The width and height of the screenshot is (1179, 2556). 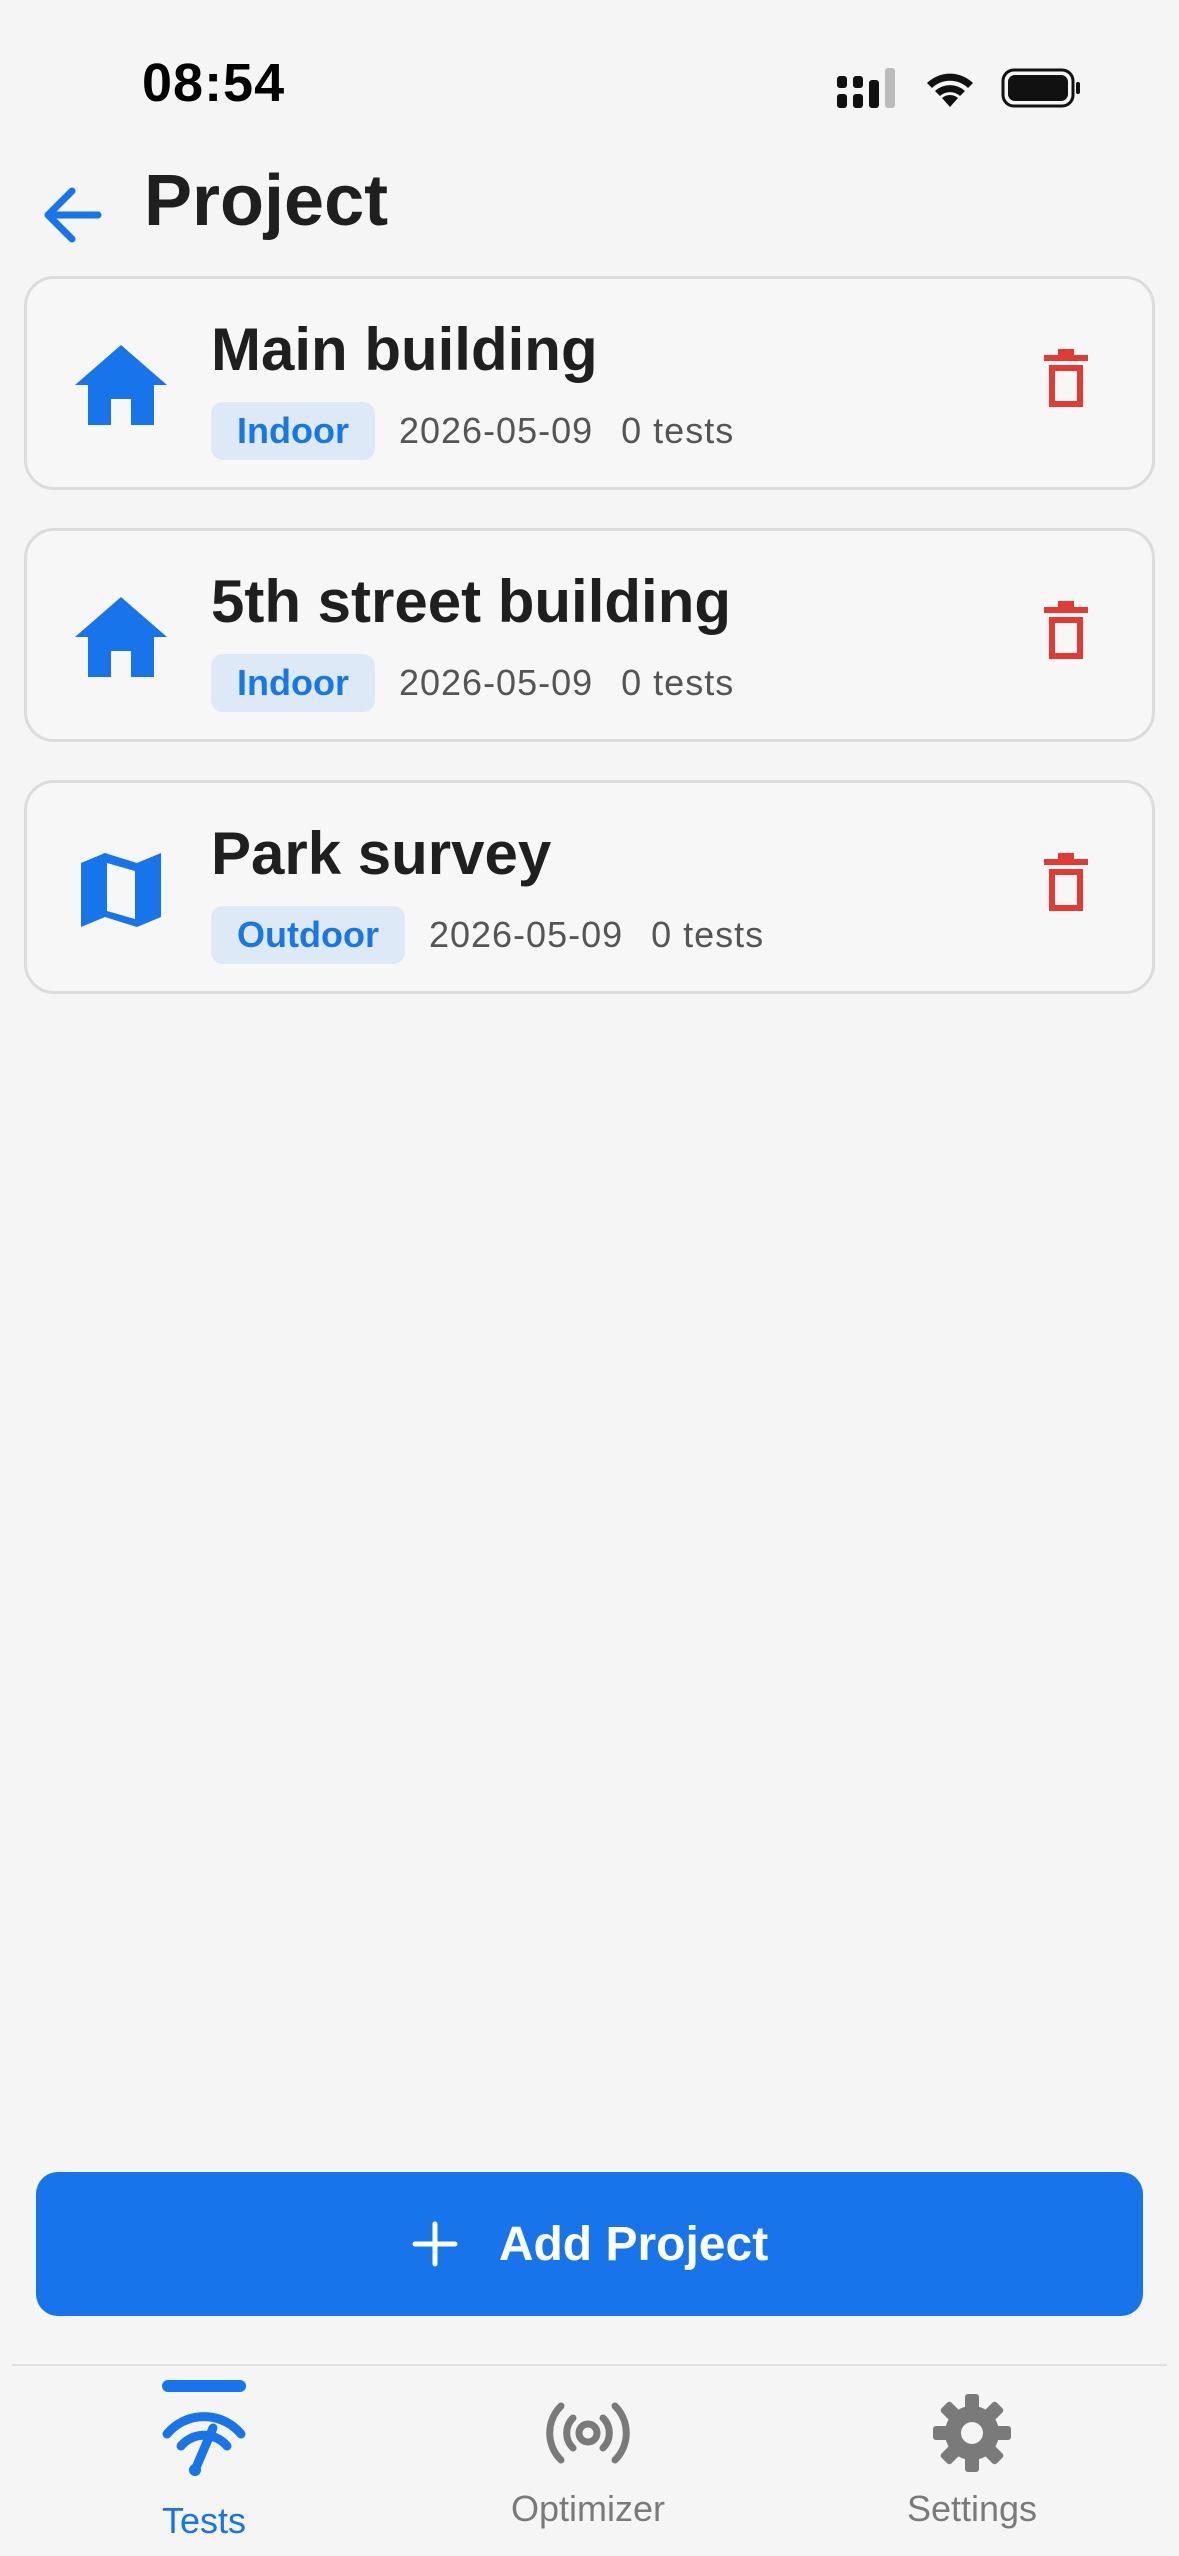 What do you see at coordinates (588, 2433) in the screenshot?
I see `broadcast-icon` at bounding box center [588, 2433].